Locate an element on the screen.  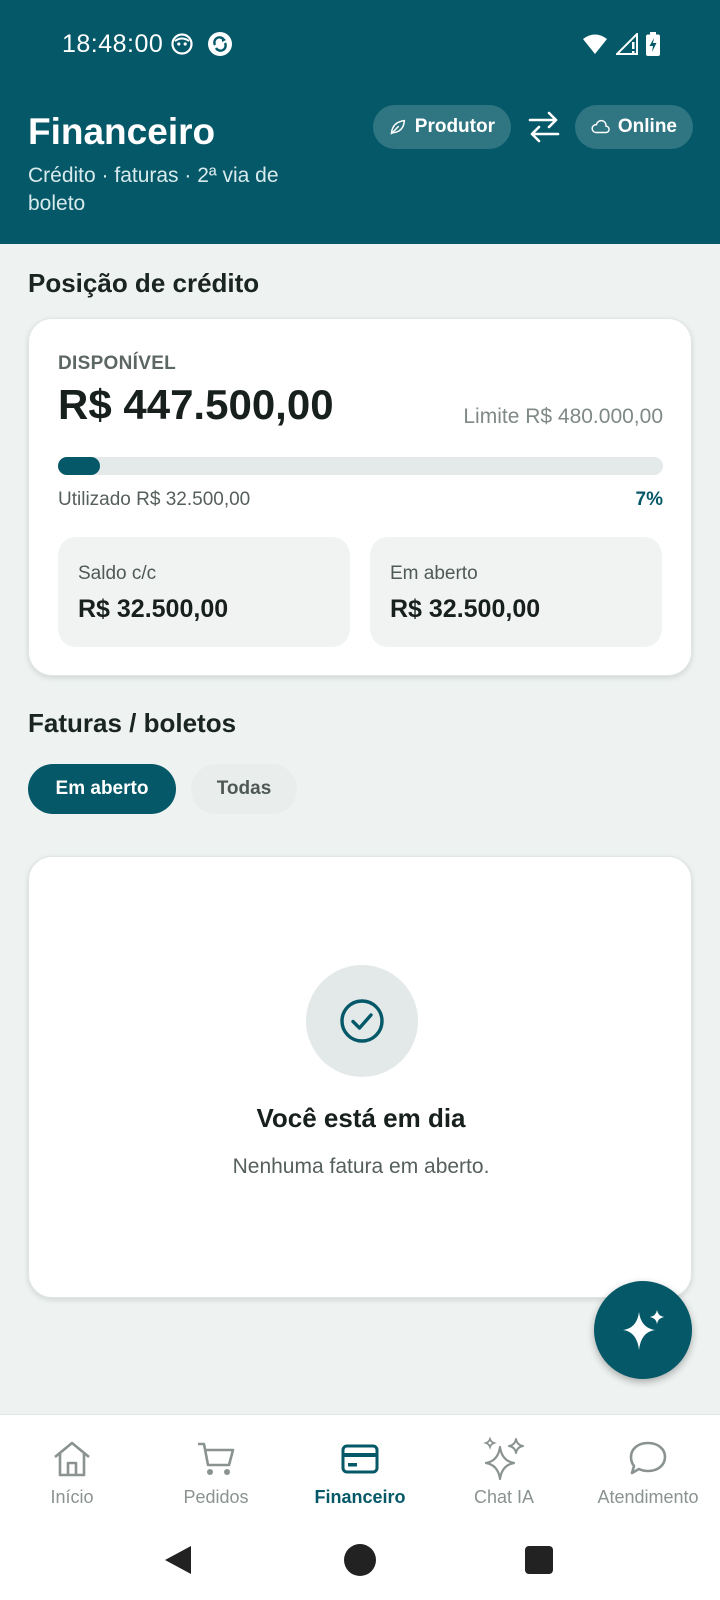
filter-chip-open: Em aberto is located at coordinates (102, 789).